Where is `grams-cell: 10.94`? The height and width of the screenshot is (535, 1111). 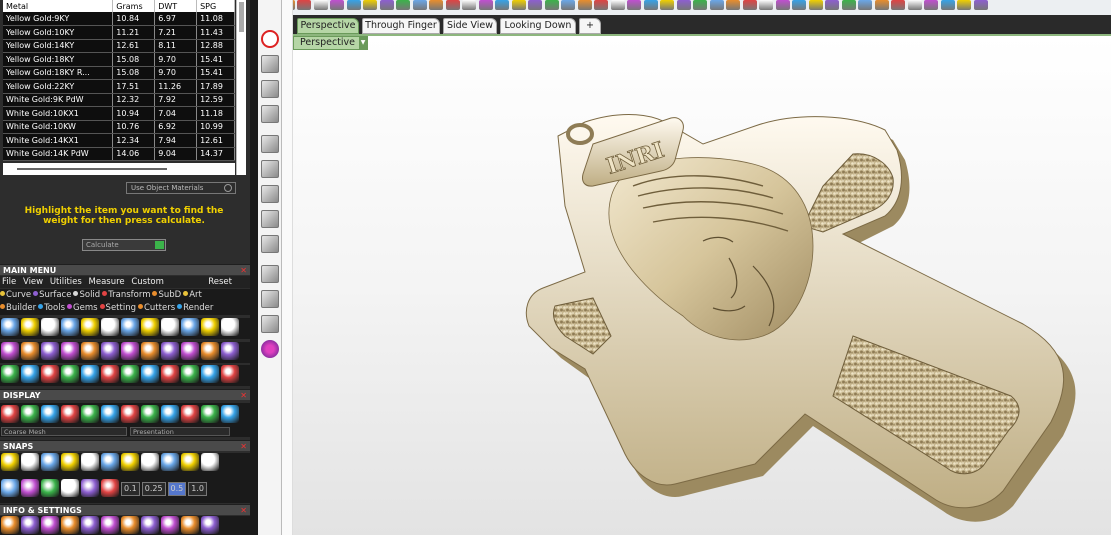
grams-cell: 10.94 is located at coordinates (134, 113).